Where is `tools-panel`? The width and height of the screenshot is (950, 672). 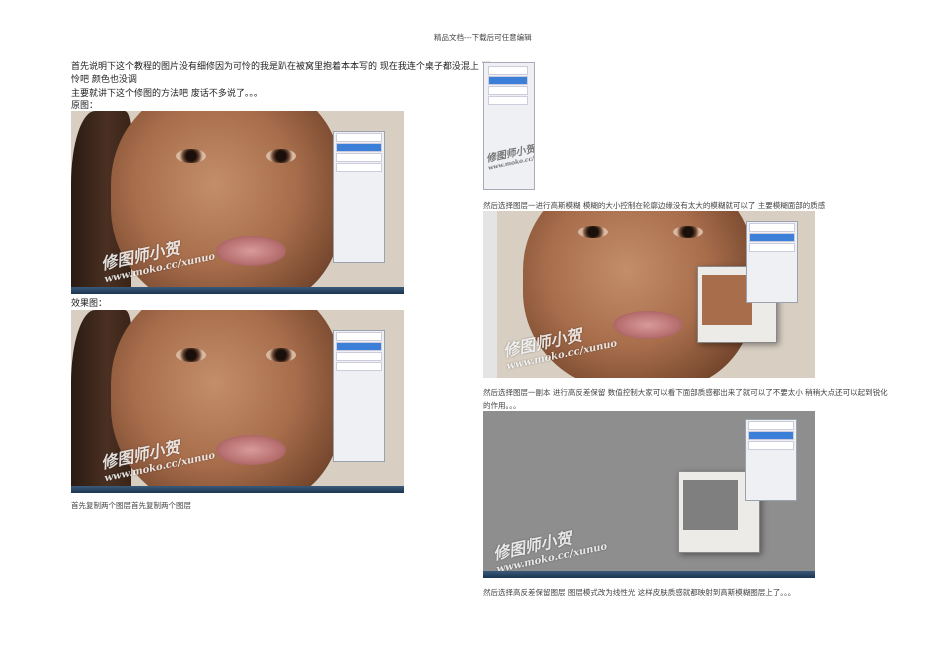
tools-panel is located at coordinates (490, 294).